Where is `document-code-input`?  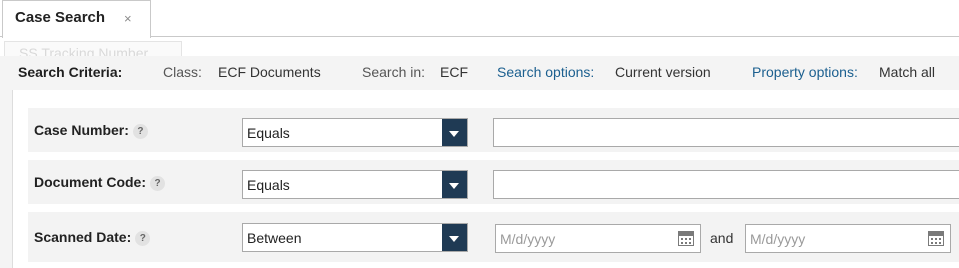 document-code-input is located at coordinates (726, 184).